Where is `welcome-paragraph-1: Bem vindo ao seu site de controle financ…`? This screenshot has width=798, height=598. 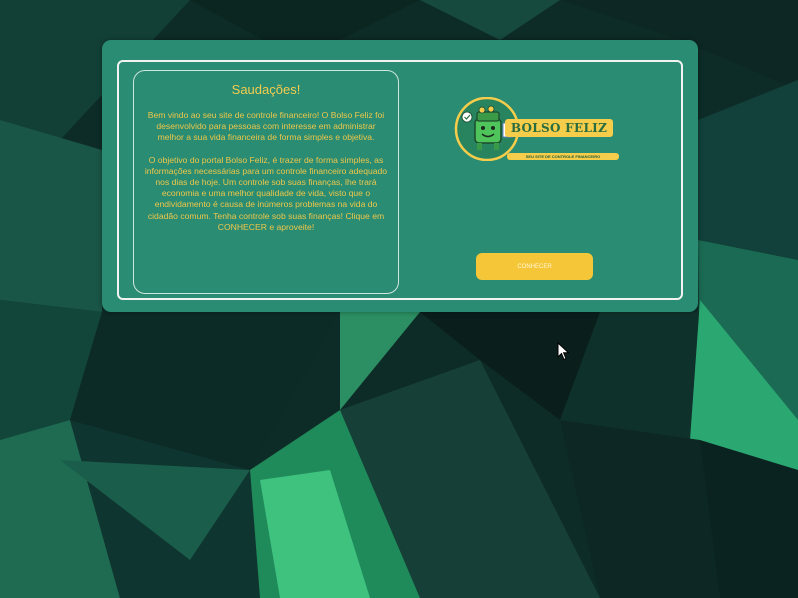 welcome-paragraph-1: Bem vindo ao seu site de controle financ… is located at coordinates (266, 126).